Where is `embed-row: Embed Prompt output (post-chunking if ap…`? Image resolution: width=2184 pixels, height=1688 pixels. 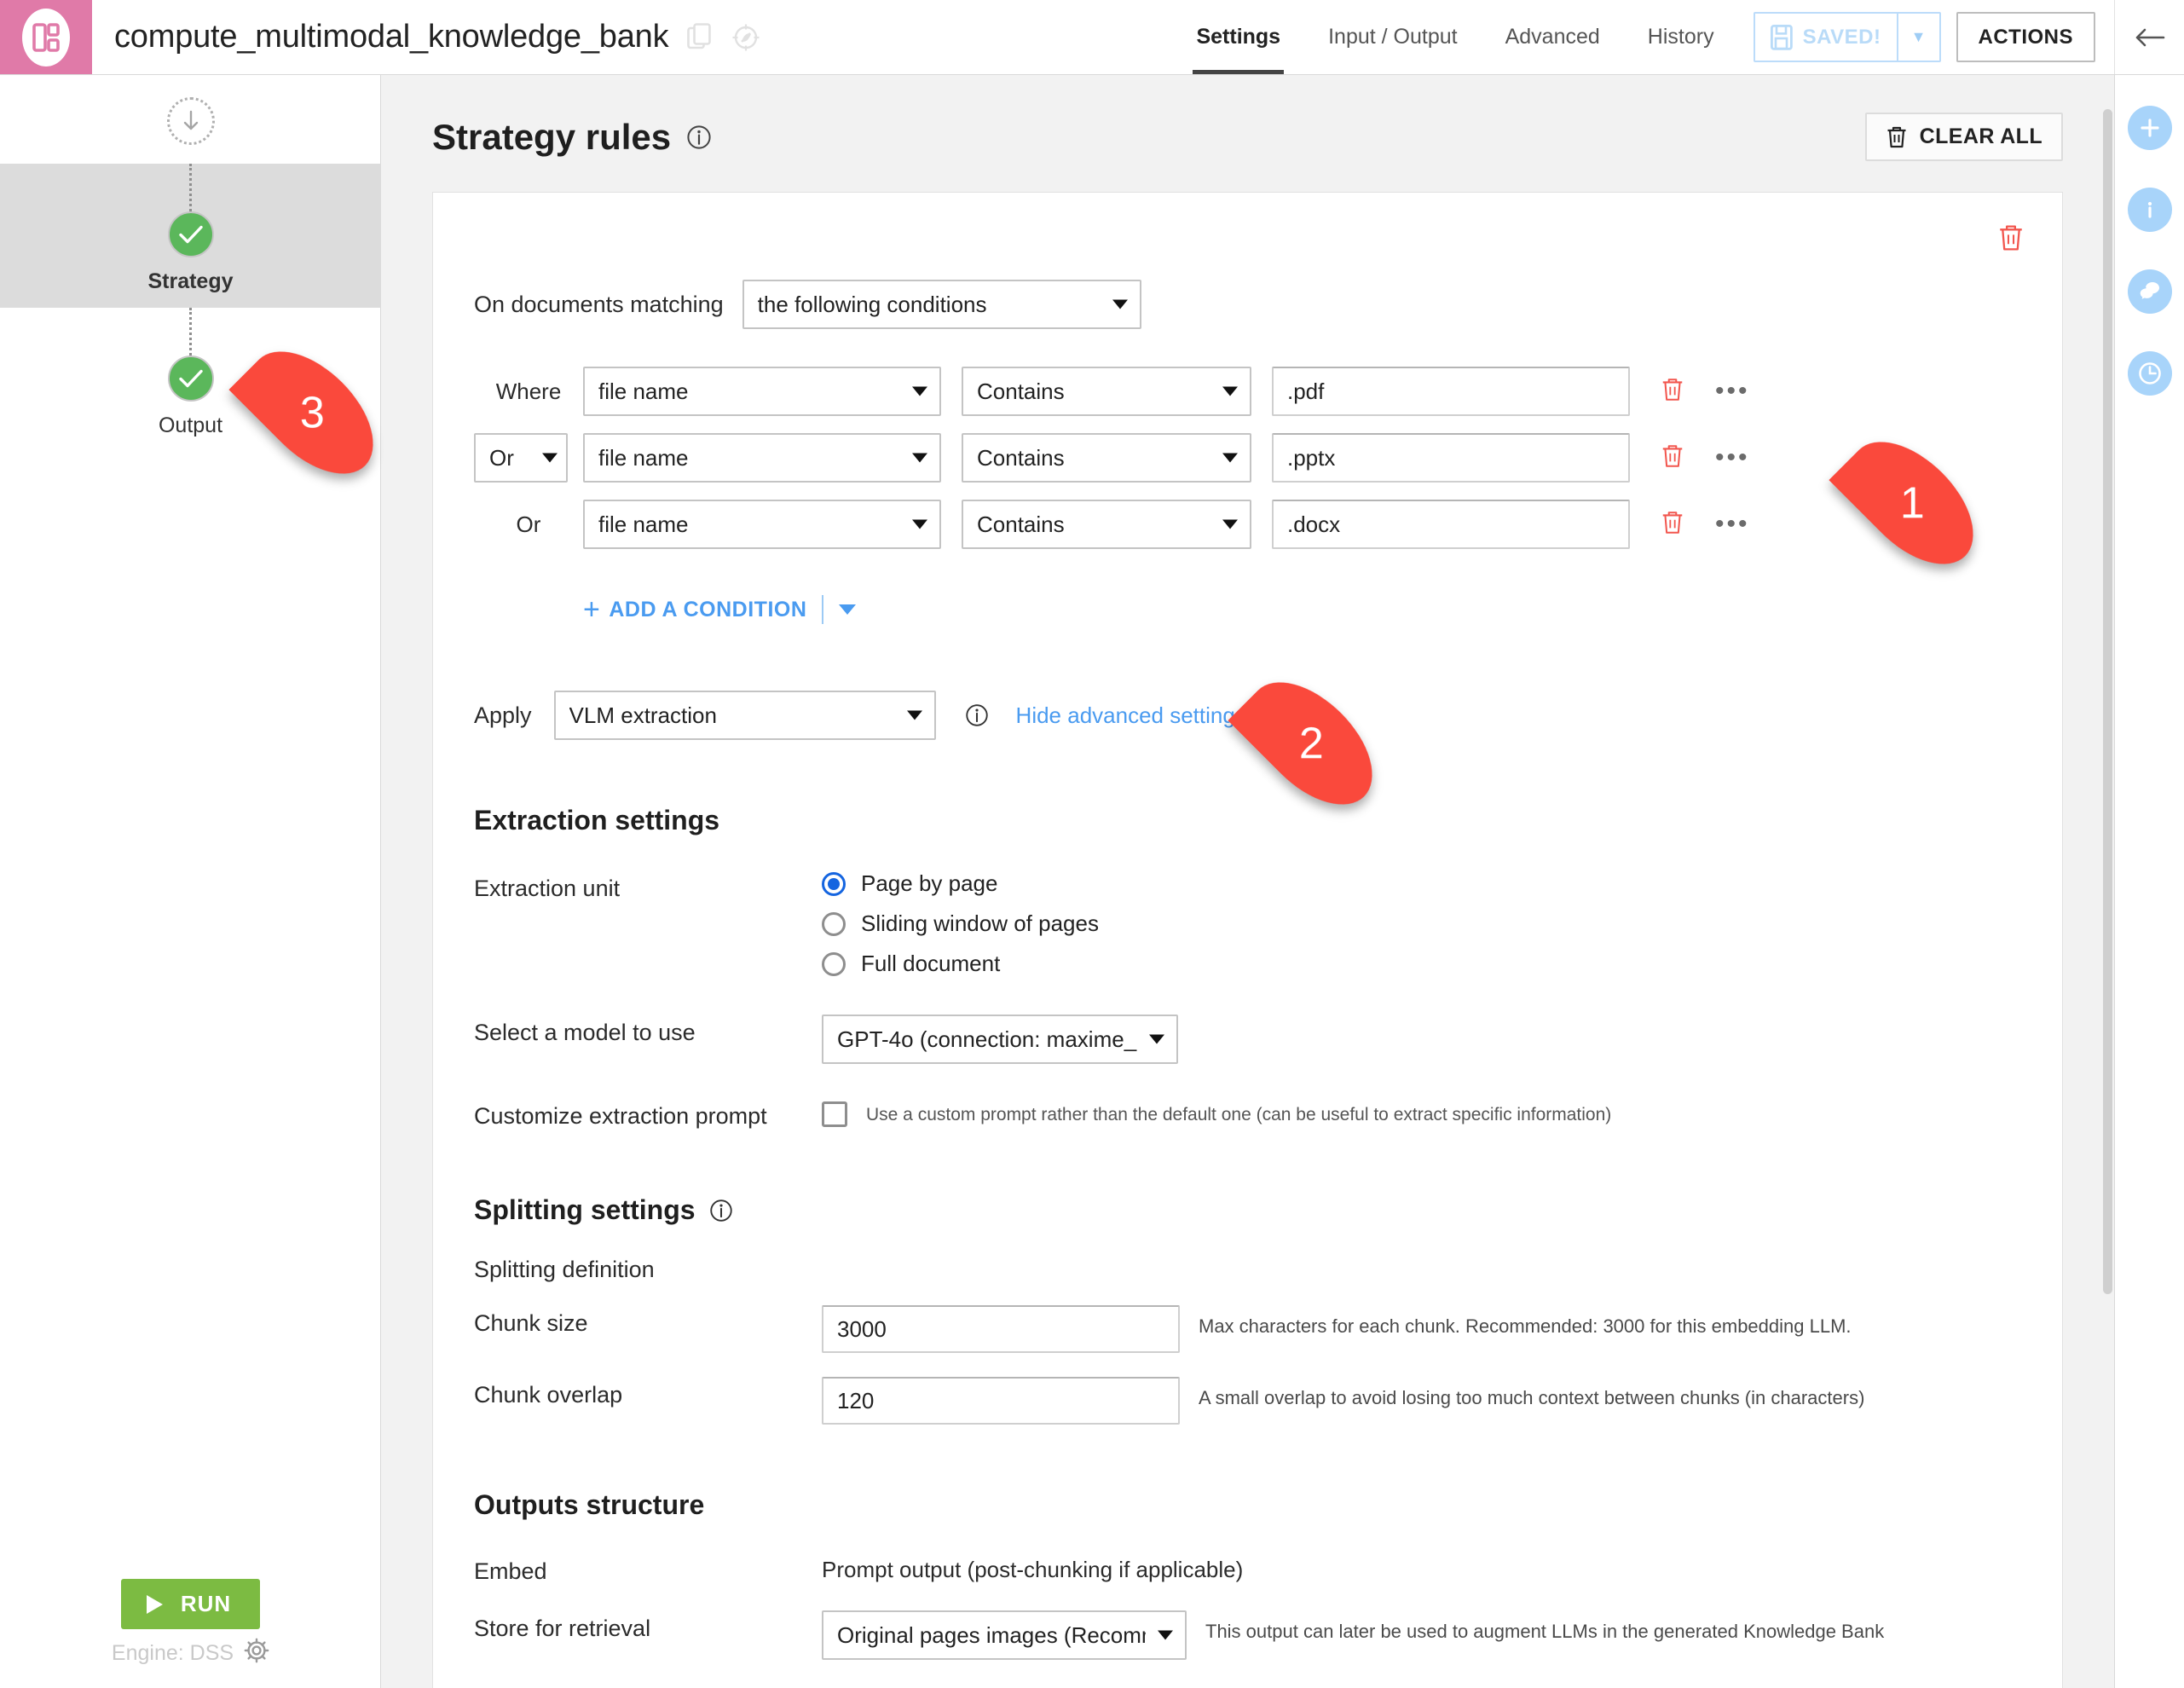
embed-row: Embed Prompt output (post-chunking if ap… is located at coordinates (1247, 1569).